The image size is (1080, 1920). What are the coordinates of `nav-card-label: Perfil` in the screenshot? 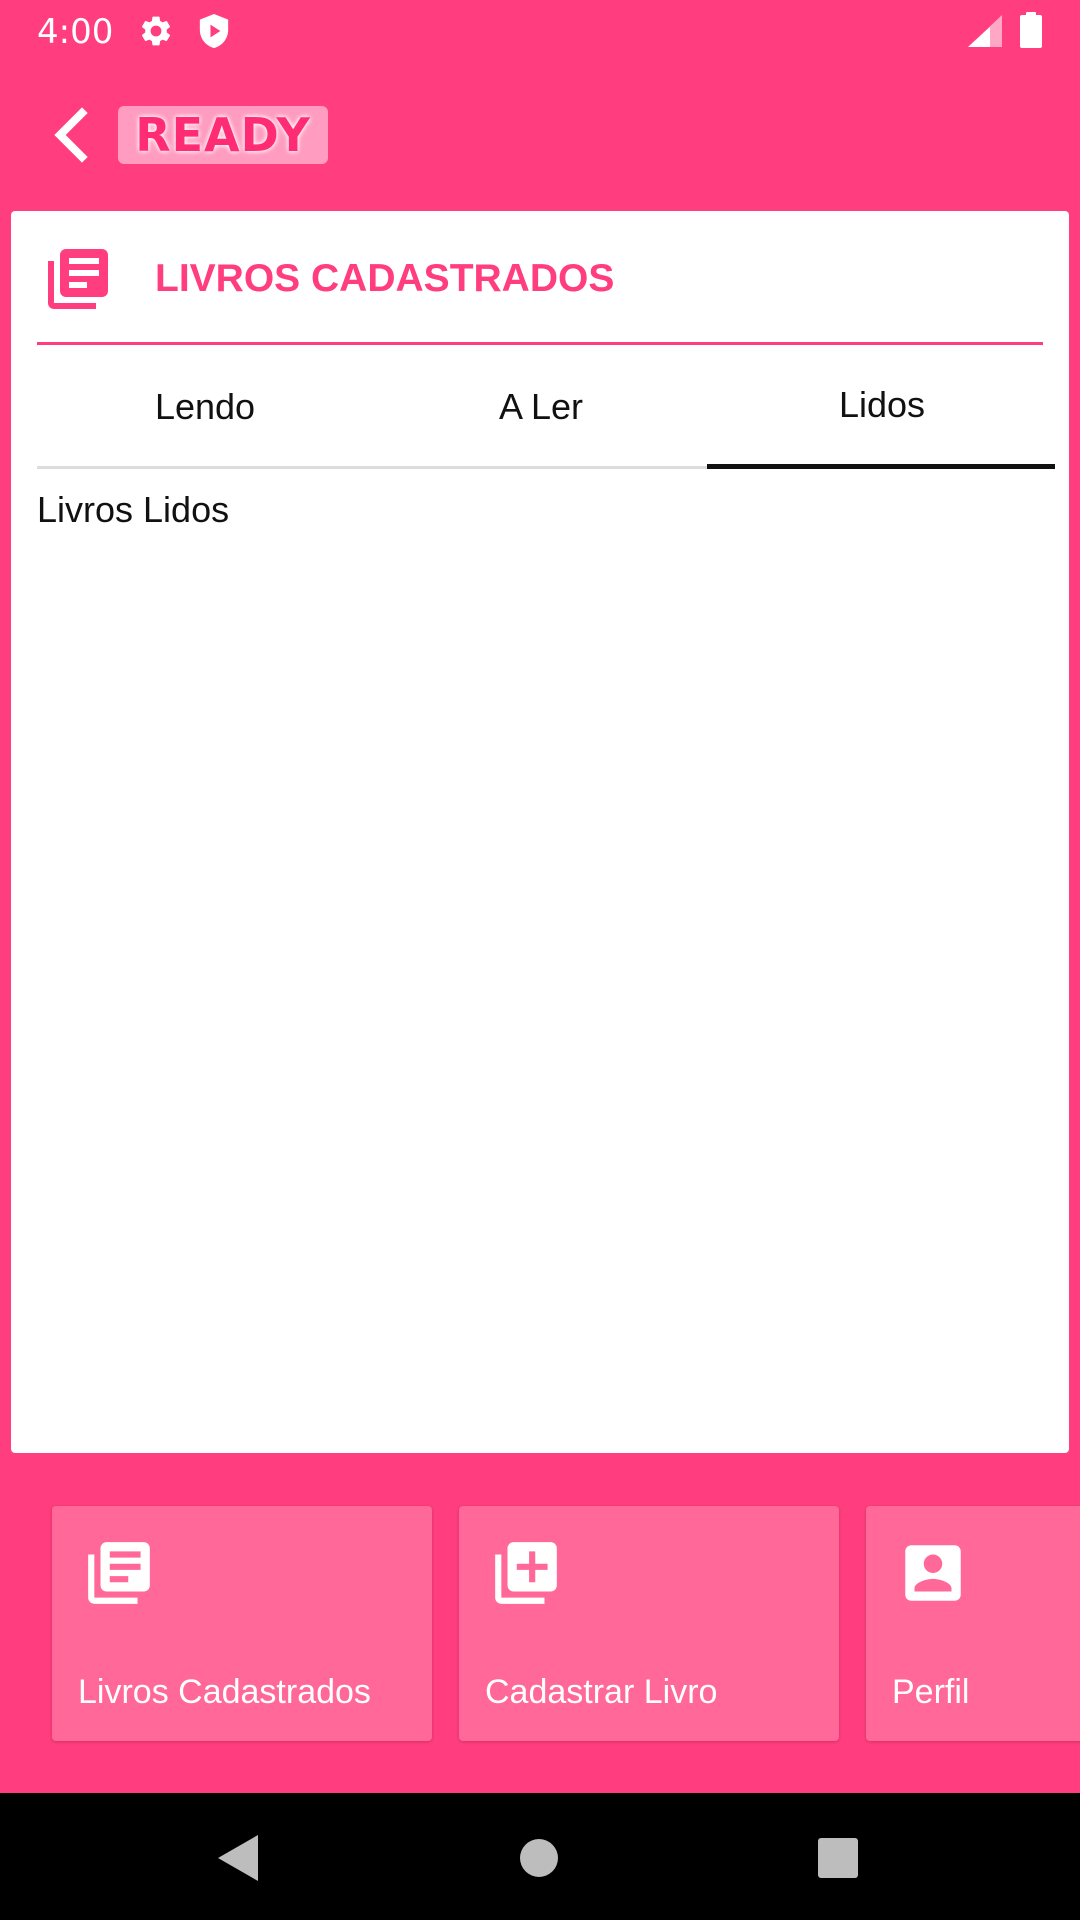 It's located at (931, 1692).